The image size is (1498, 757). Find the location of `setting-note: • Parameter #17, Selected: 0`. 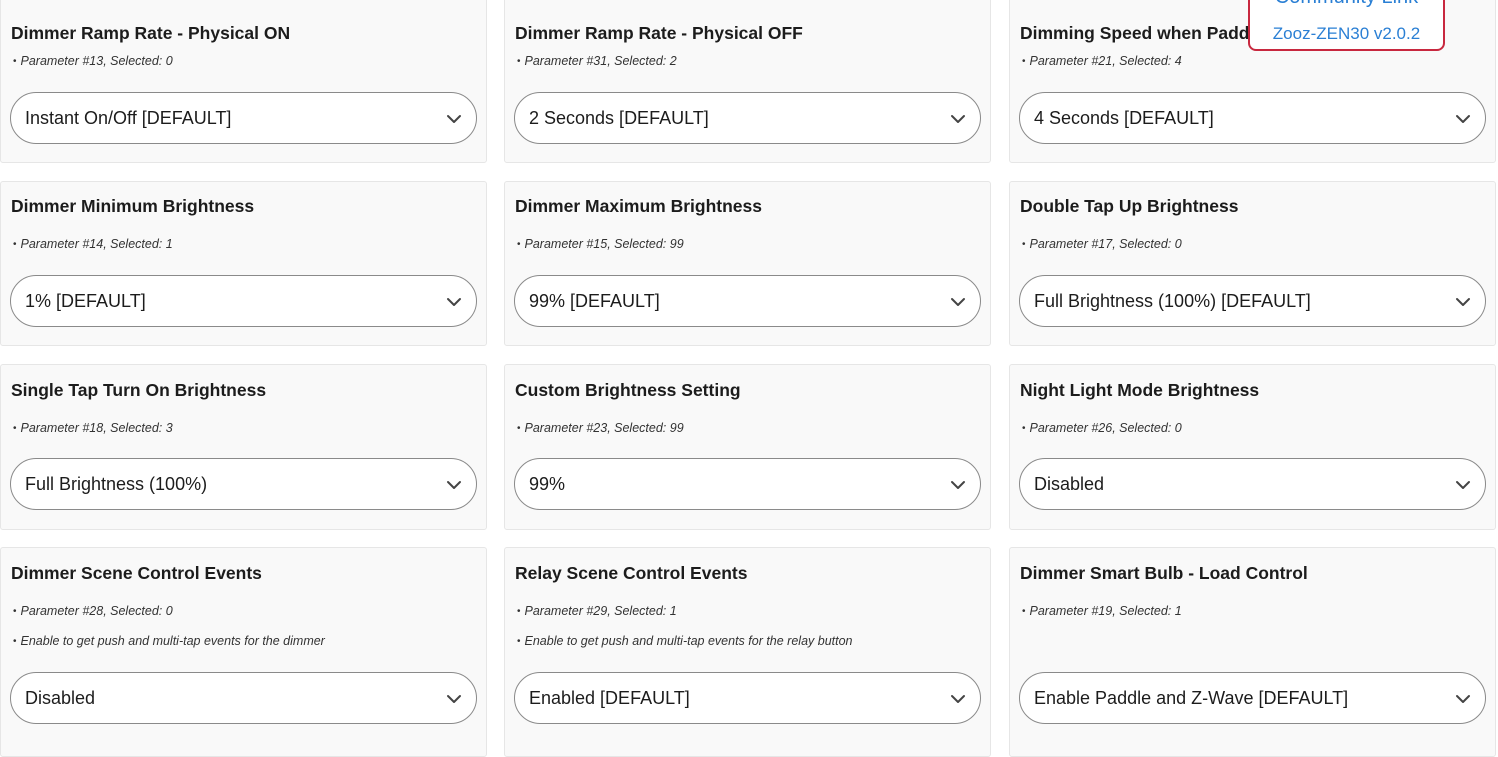

setting-note: • Parameter #17, Selected: 0 is located at coordinates (1102, 244).